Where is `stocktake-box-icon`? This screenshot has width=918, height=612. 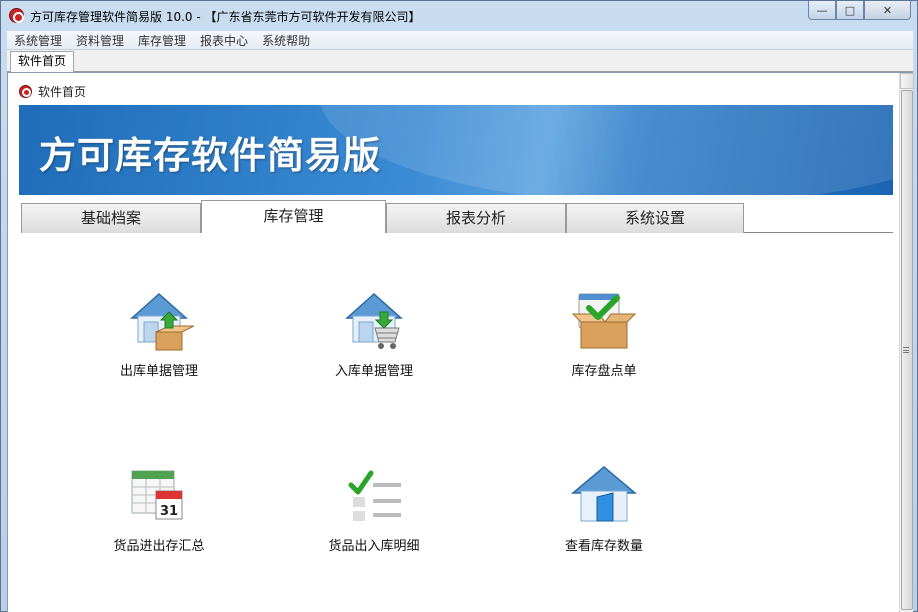 stocktake-box-icon is located at coordinates (604, 321).